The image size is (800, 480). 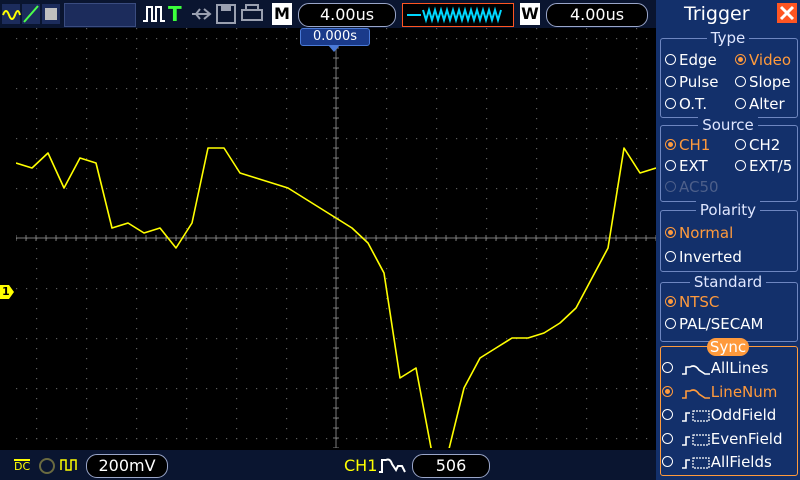 I want to click on standard-group, so click(x=729, y=312).